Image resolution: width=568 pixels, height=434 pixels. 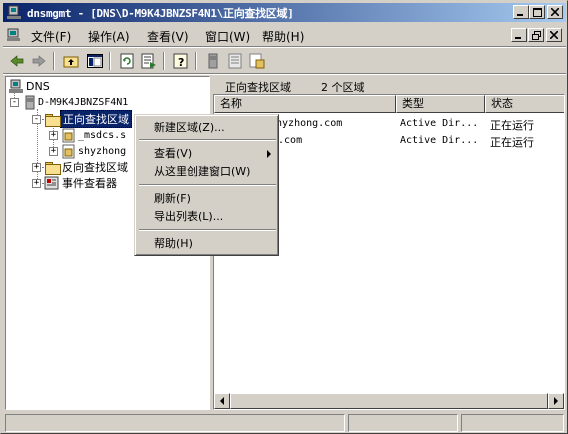 I want to click on tree-node-forward-zones: 正向查找区域, so click(x=88, y=119).